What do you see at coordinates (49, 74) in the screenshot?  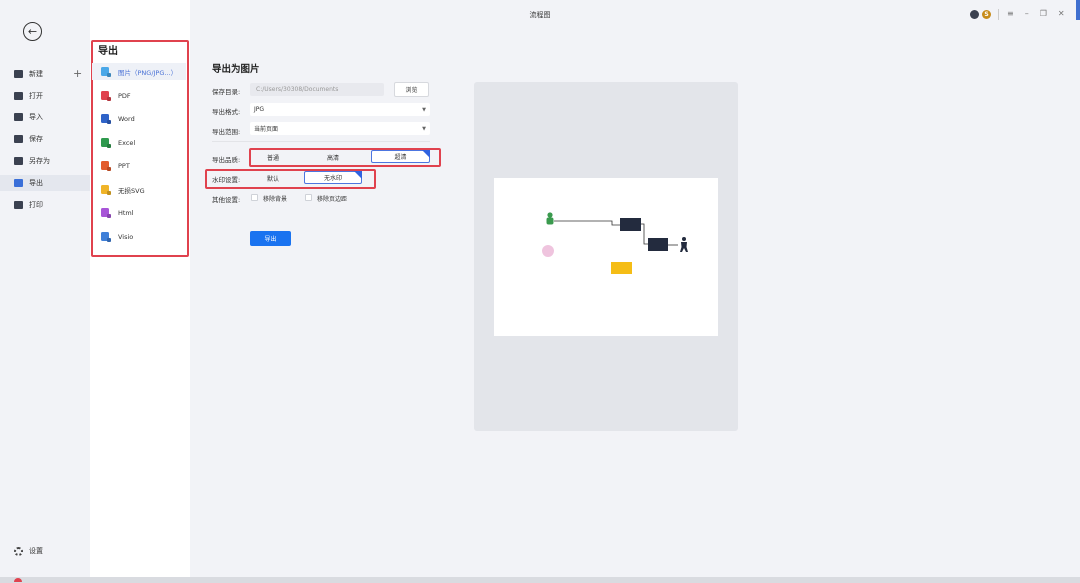 I see `nav-item-new: 新建` at bounding box center [49, 74].